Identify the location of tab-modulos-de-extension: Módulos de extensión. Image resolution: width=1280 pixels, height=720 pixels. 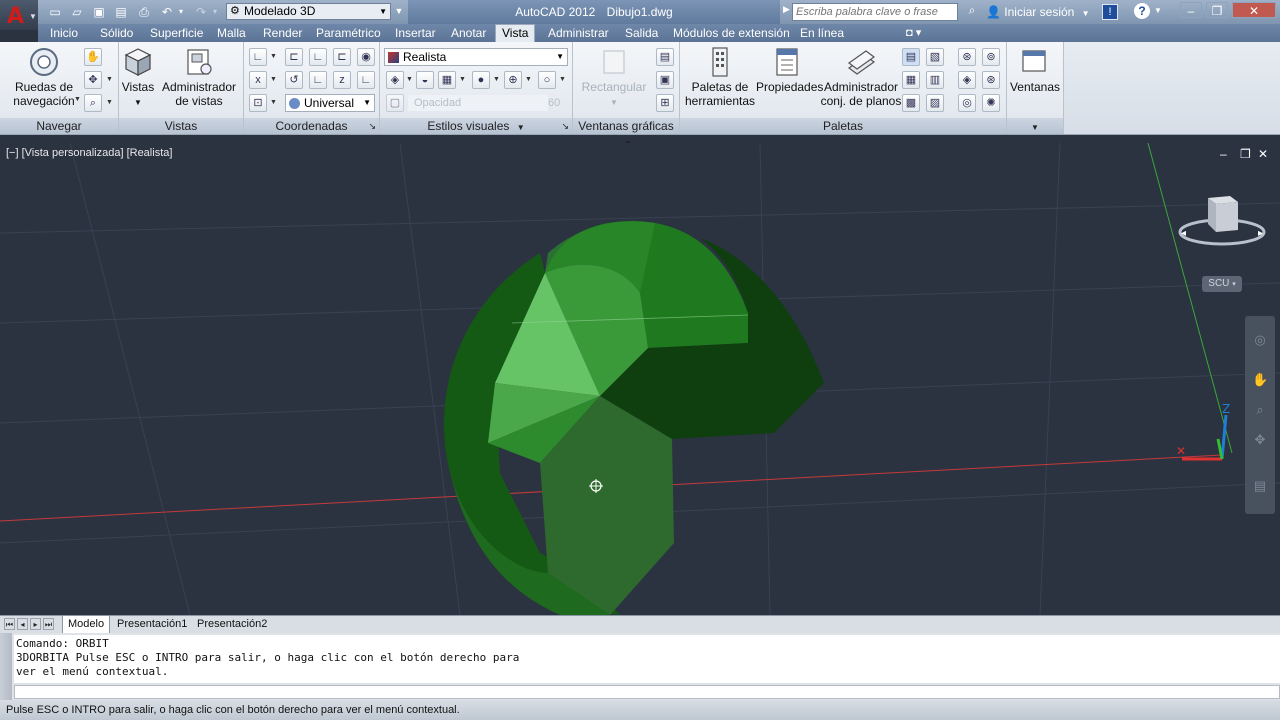
(731, 33).